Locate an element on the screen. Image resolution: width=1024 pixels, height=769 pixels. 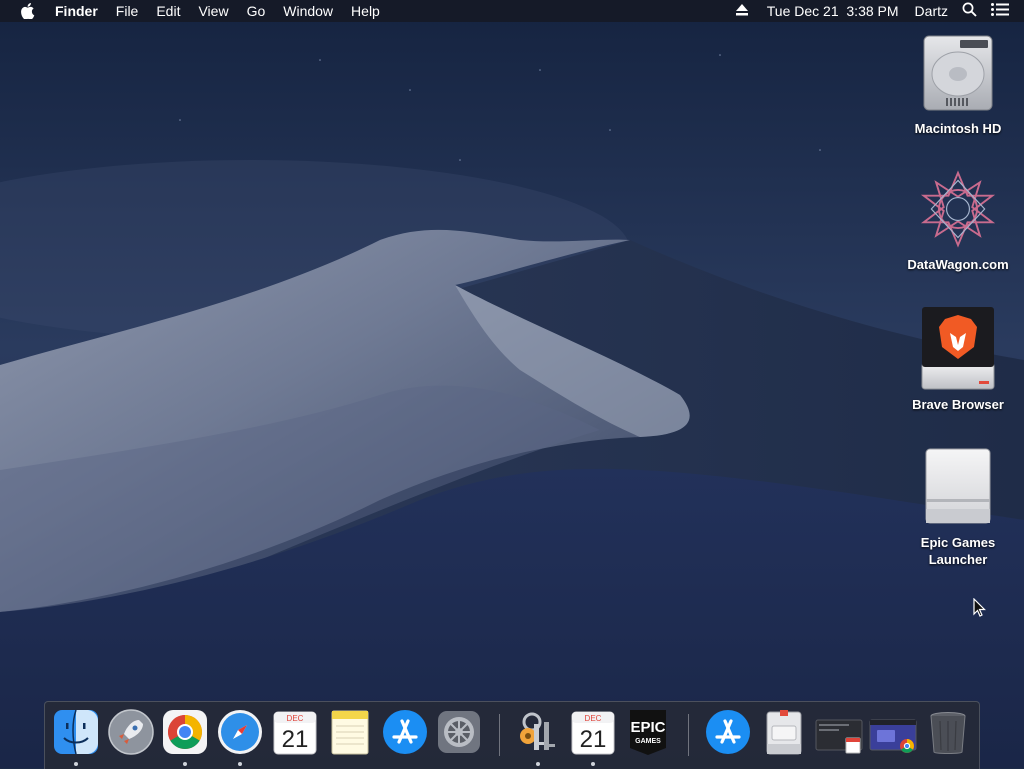
desktop-icon-datawagon: DataWagon.com is located at coordinates (958, 220).